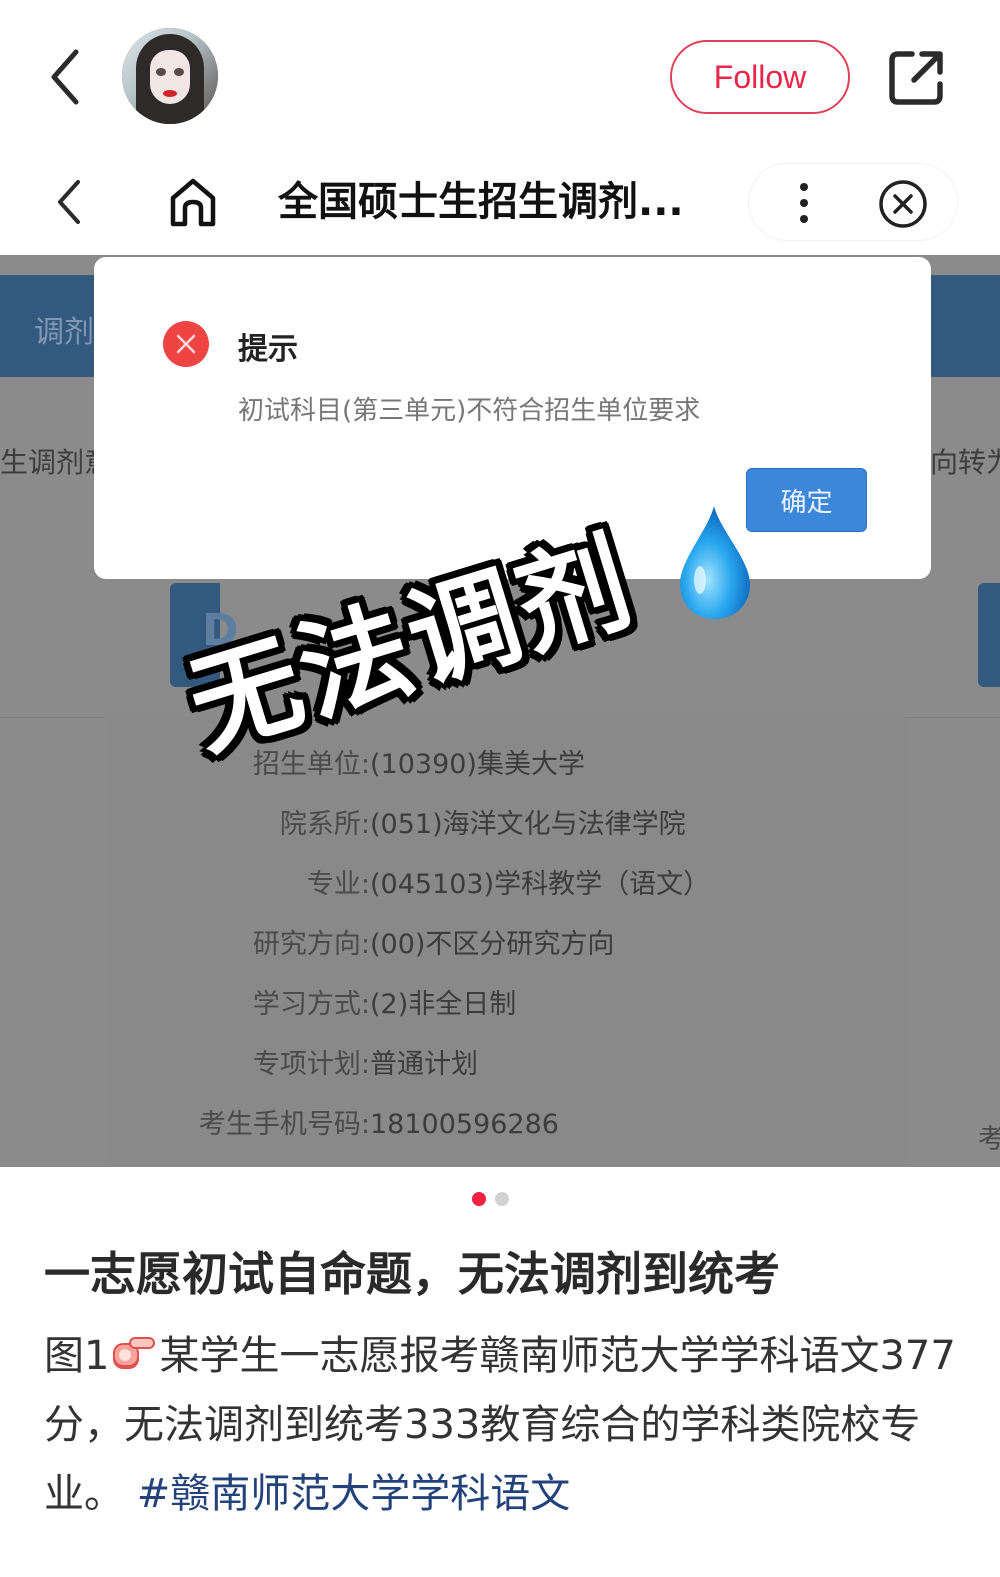  I want to click on close-circle-icon, so click(903, 204).